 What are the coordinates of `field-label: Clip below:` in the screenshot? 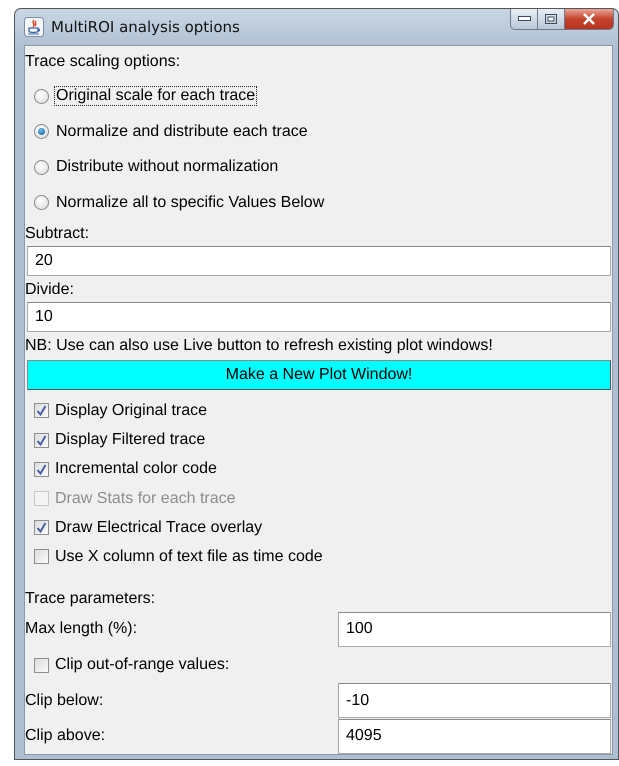 It's located at (64, 701).